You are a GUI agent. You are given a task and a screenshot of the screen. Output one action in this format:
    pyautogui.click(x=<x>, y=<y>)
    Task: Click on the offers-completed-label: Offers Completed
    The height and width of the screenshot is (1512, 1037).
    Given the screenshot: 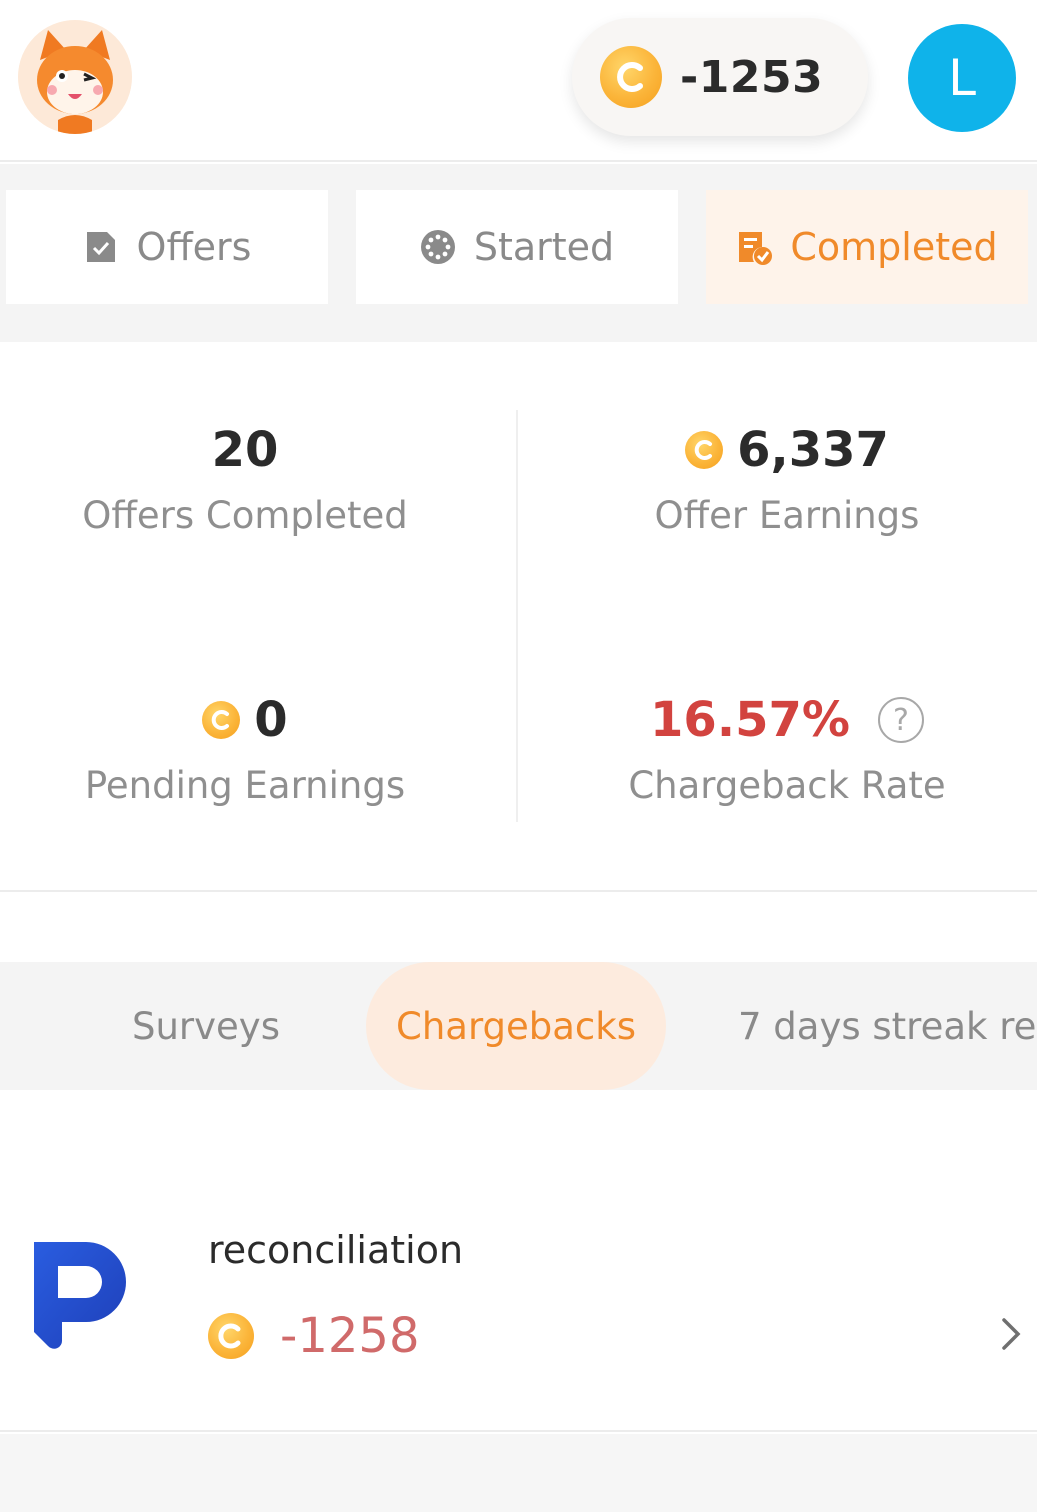 What is the action you would take?
    pyautogui.click(x=245, y=515)
    